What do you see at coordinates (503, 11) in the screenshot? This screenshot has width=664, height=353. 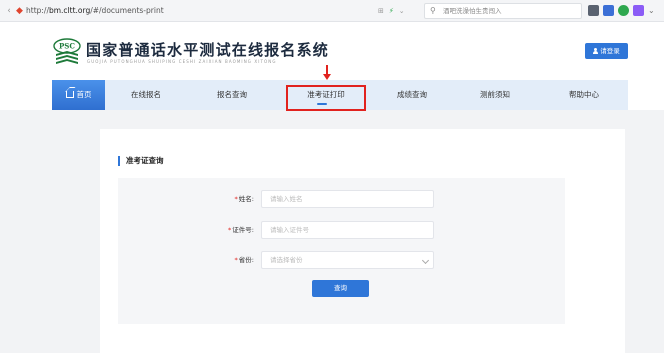 I see `browser-search-box: ⚲ 酒吧洗澡怕生贵闯入` at bounding box center [503, 11].